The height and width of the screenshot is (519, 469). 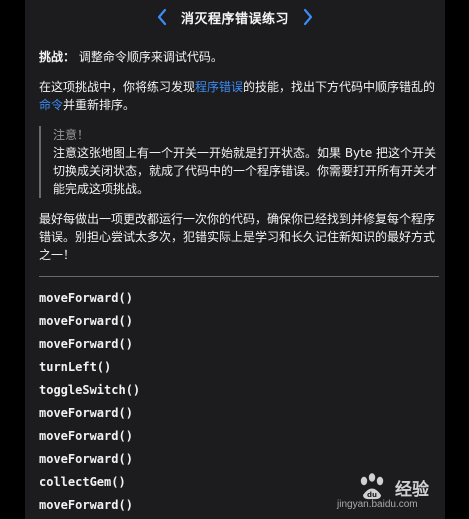 I want to click on nav-bar: 消灭程序错误练习, so click(x=235, y=17).